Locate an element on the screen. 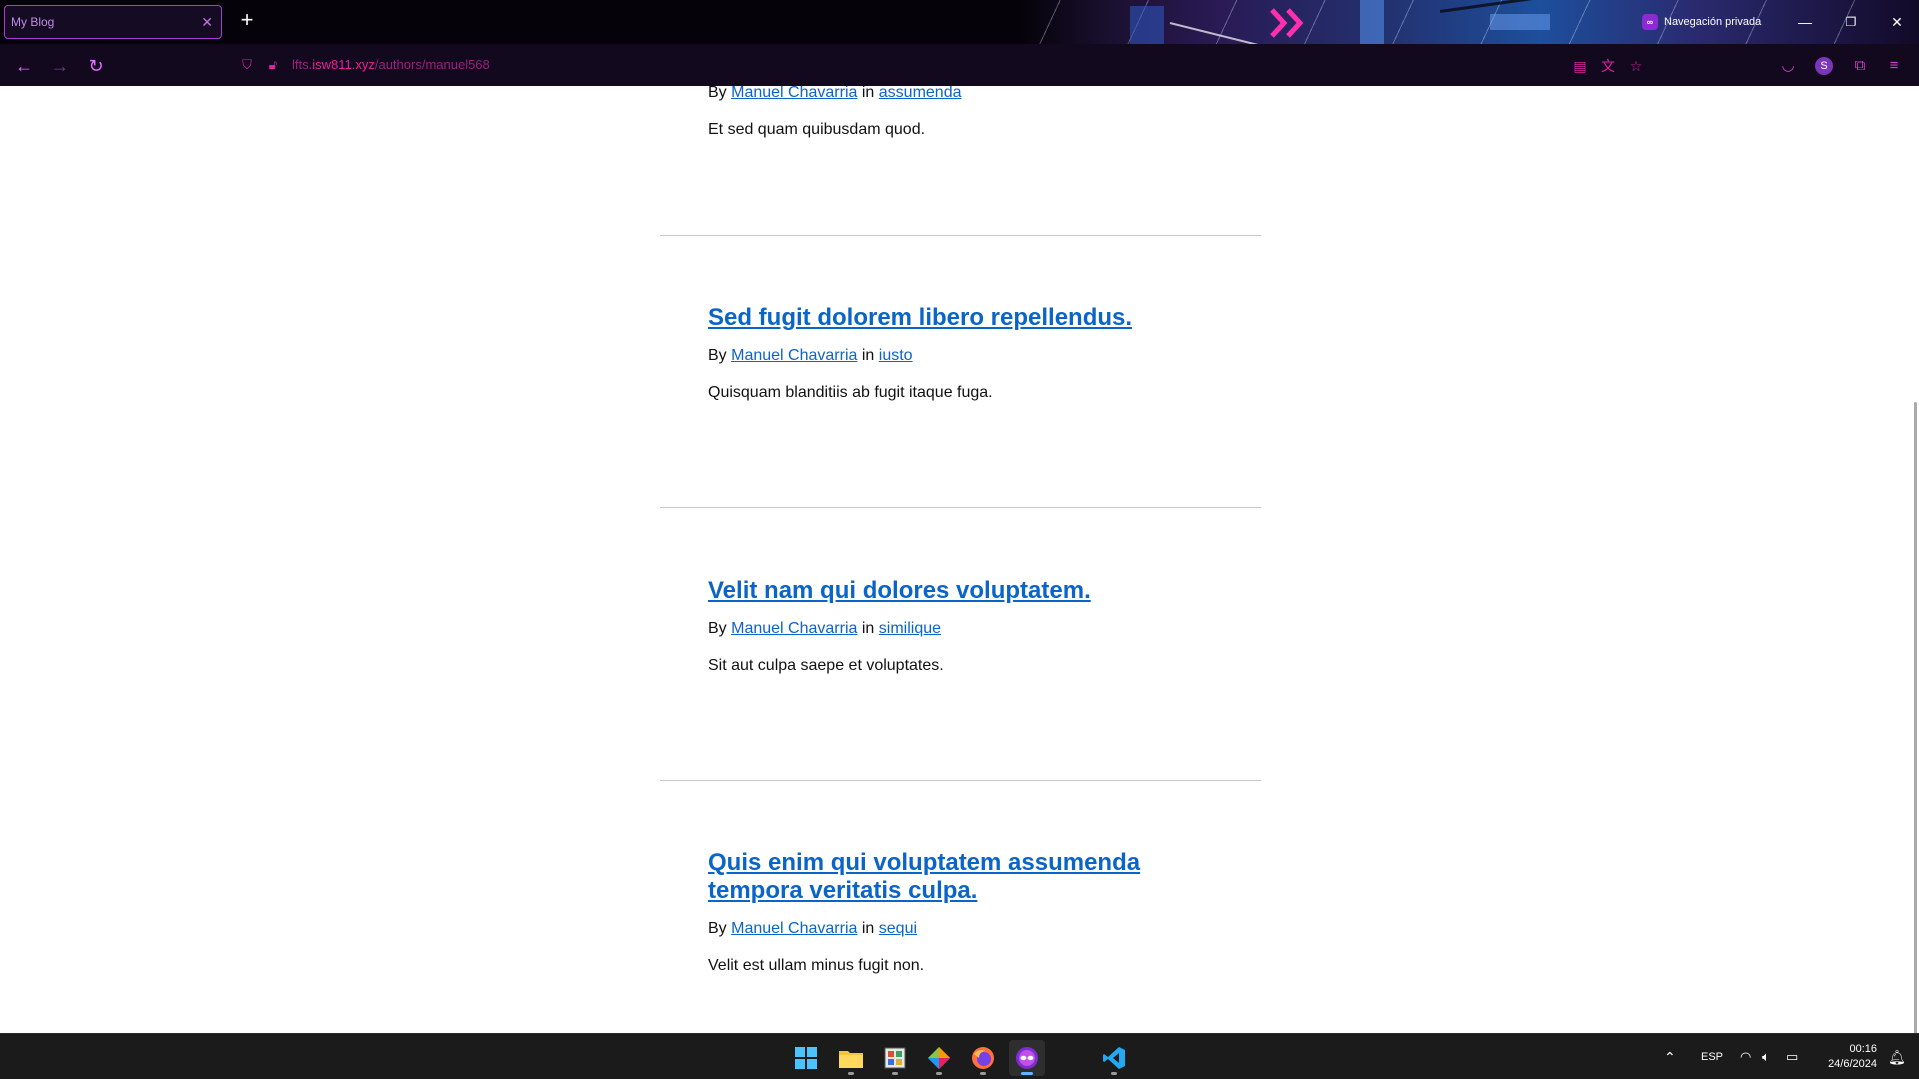 This screenshot has width=1919, height=1079. tray-overflow-chevron-icon: ⌃ is located at coordinates (1670, 1056).